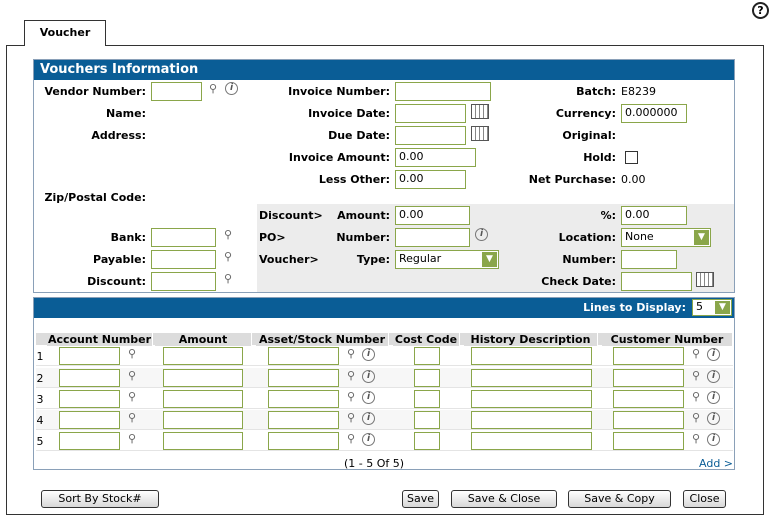 Image resolution: width=771 pixels, height=519 pixels. Describe the element at coordinates (760, 10) in the screenshot. I see `help-icon: ?` at that location.